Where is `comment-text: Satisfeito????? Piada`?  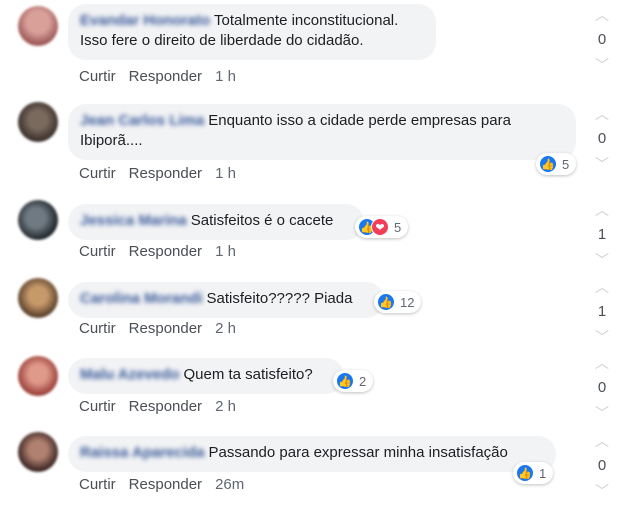 comment-text: Satisfeito????? Piada is located at coordinates (279, 298).